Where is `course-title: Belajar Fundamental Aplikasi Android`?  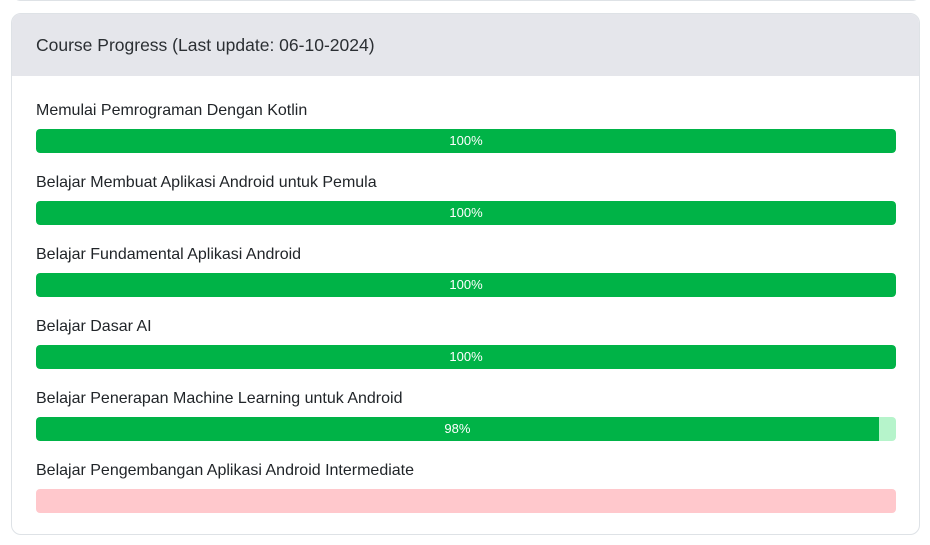
course-title: Belajar Fundamental Aplikasi Android is located at coordinates (169, 254).